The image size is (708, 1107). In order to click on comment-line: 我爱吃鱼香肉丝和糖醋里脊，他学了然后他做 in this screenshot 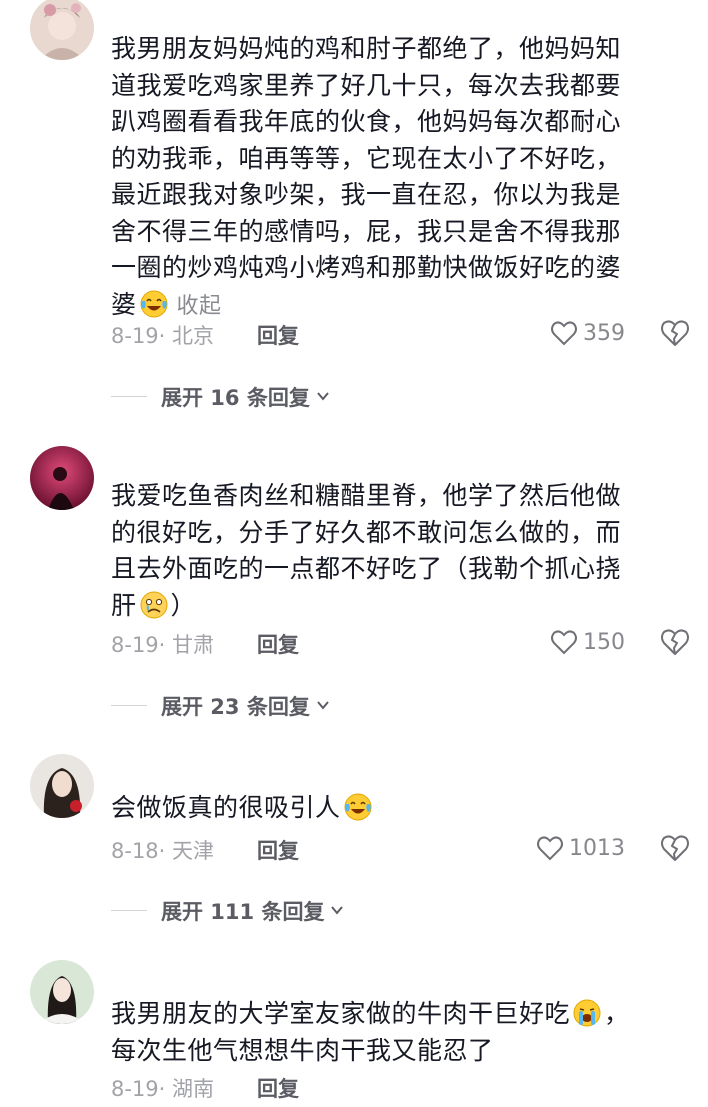, I will do `click(366, 495)`.